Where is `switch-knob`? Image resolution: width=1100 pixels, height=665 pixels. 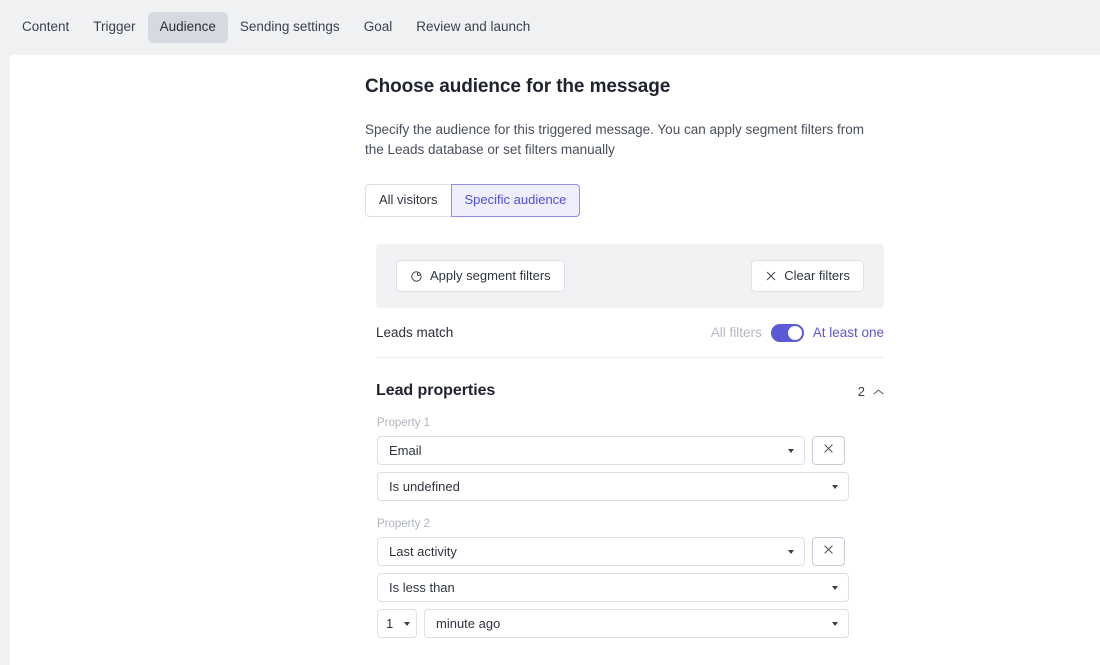 switch-knob is located at coordinates (794, 332).